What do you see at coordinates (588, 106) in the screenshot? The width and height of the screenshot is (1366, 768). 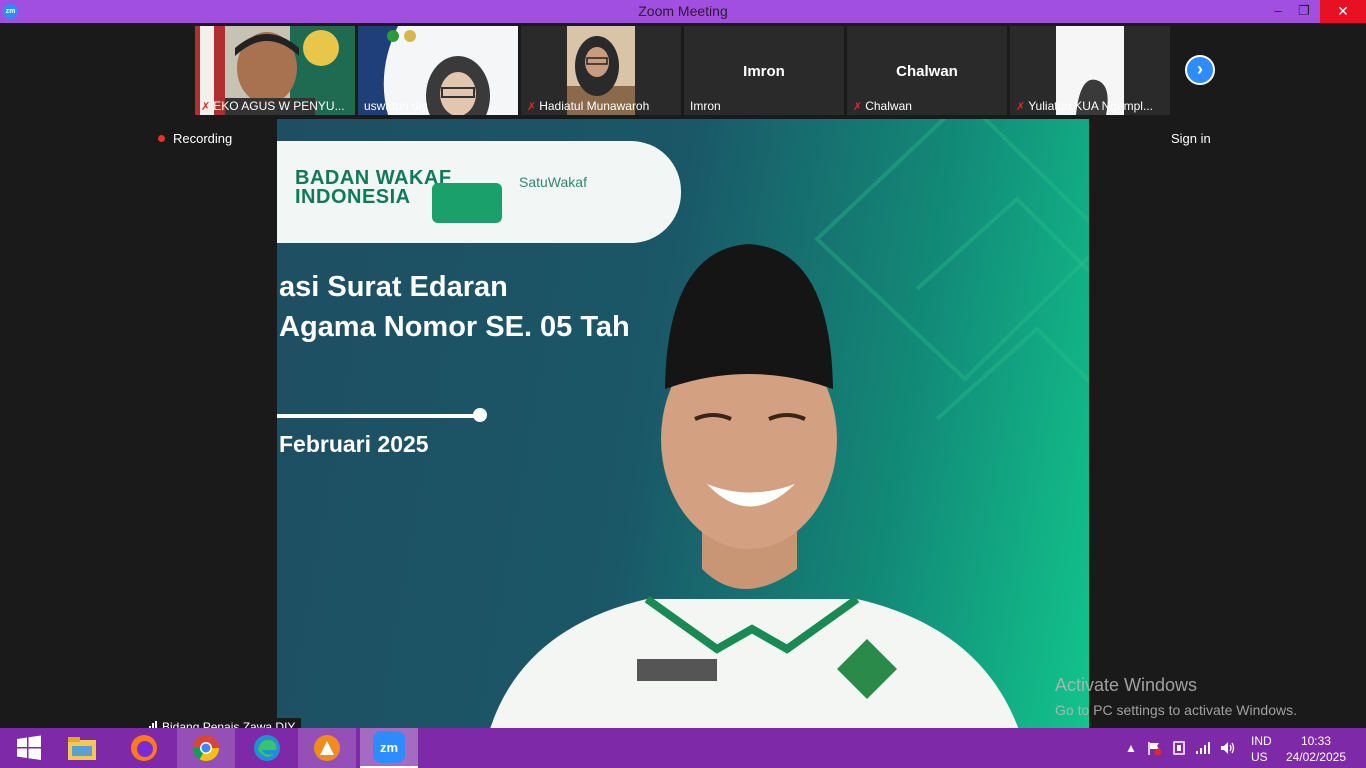 I see `participant-name: ✗ Hadiatul Munawaroh` at bounding box center [588, 106].